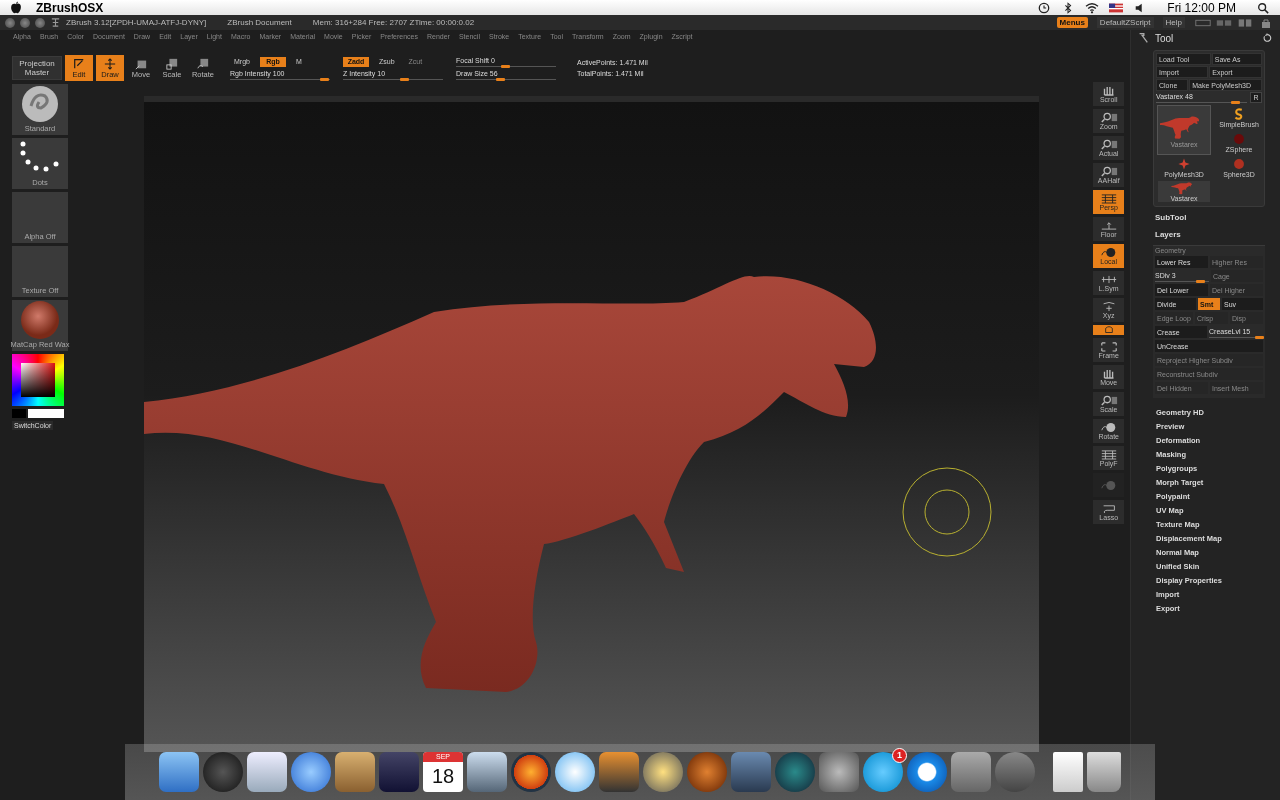 The image size is (1280, 800). I want to click on title-bar-button: Menus, so click(1072, 22).